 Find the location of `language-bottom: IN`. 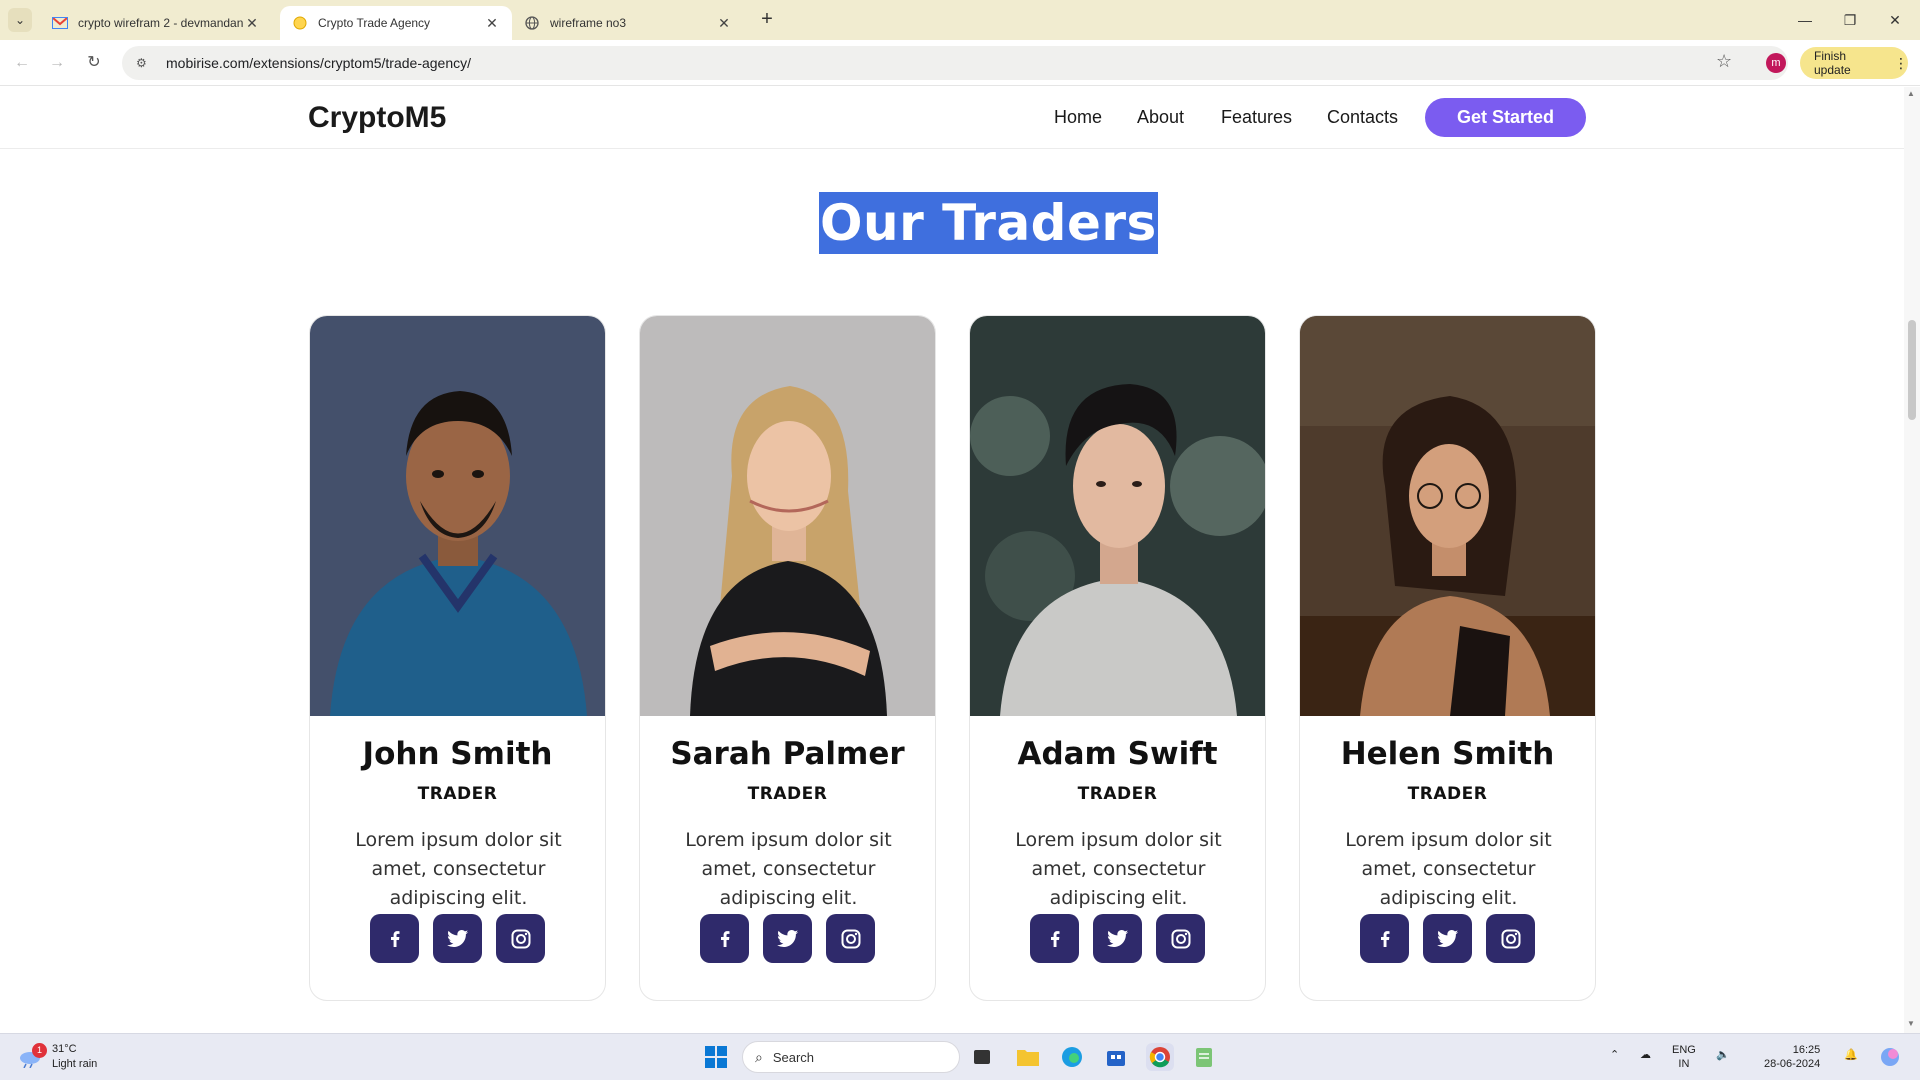

language-bottom: IN is located at coordinates (1684, 1064).